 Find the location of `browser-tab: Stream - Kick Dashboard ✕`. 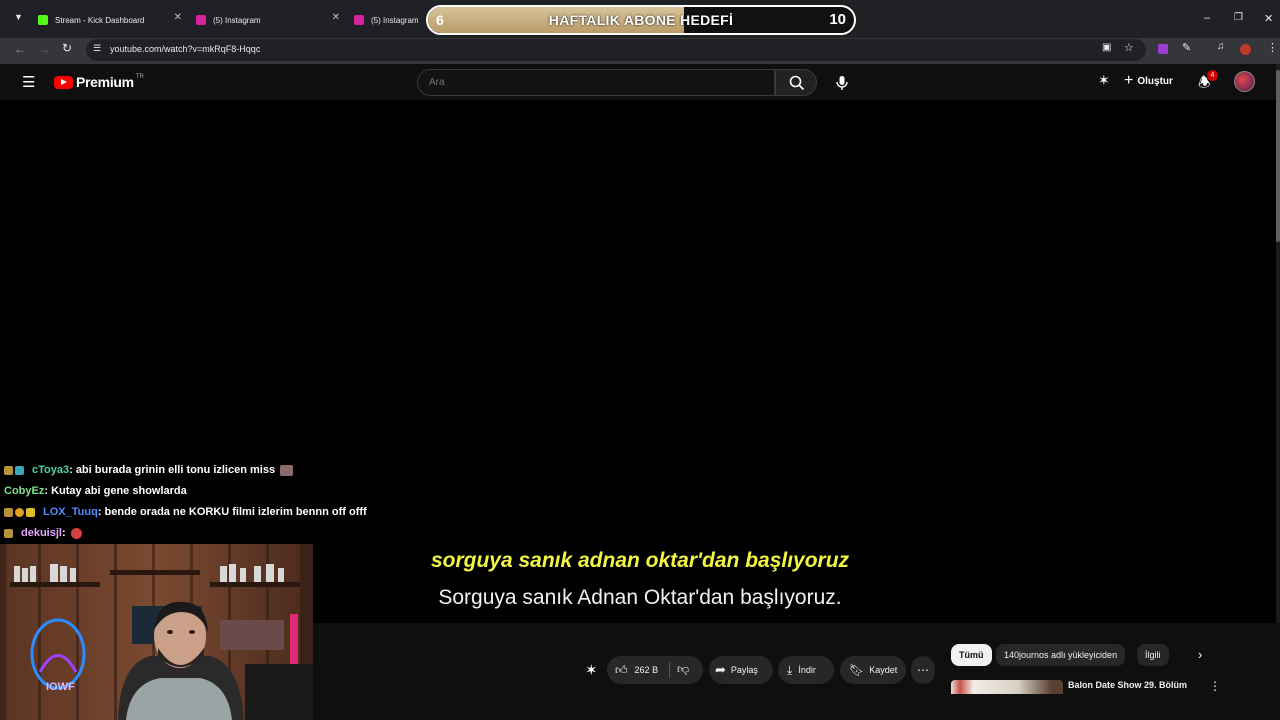

browser-tab: Stream - Kick Dashboard ✕ is located at coordinates (108, 20).